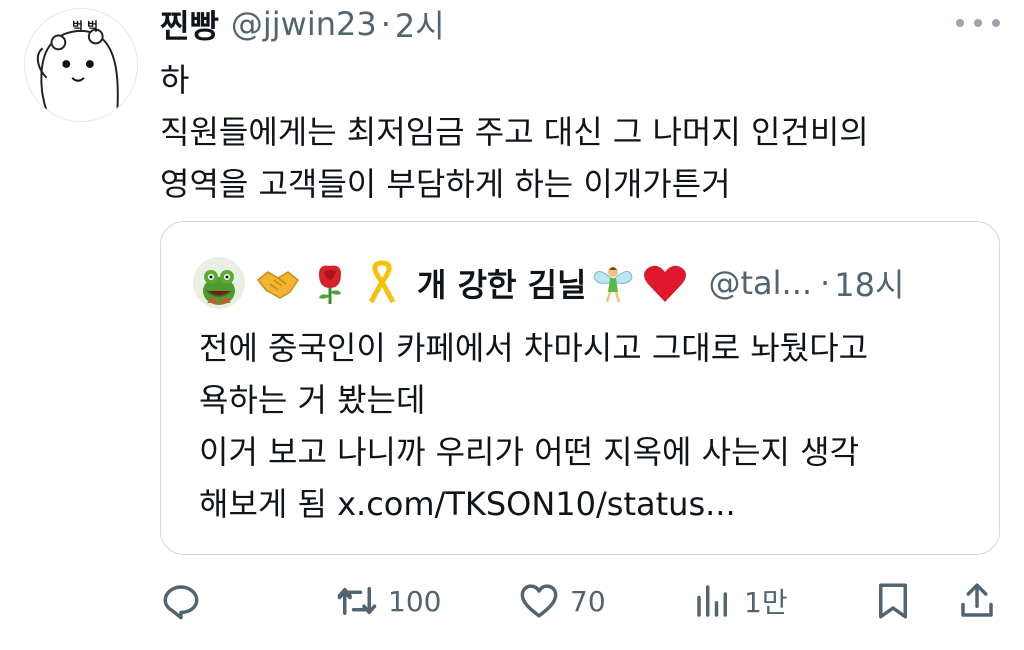 Image resolution: width=1024 pixels, height=650 pixels. Describe the element at coordinates (978, 23) in the screenshot. I see `more-options-icon` at that location.